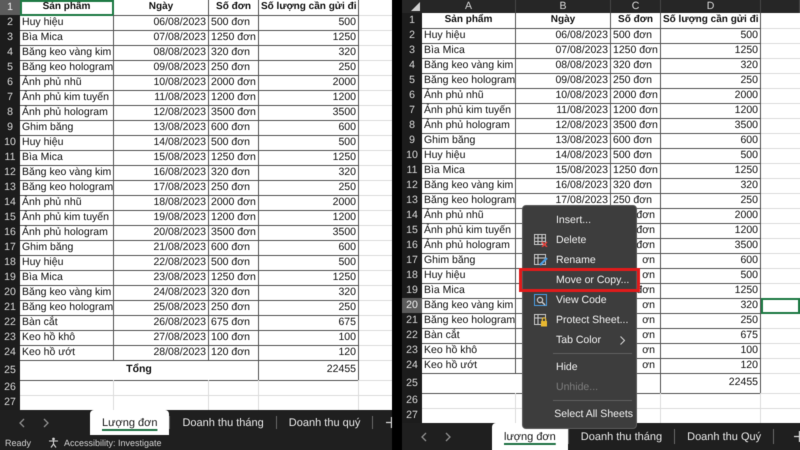 The image size is (800, 450). What do you see at coordinates (67, 338) in the screenshot?
I see `table-cell: Keo hồ khô` at bounding box center [67, 338].